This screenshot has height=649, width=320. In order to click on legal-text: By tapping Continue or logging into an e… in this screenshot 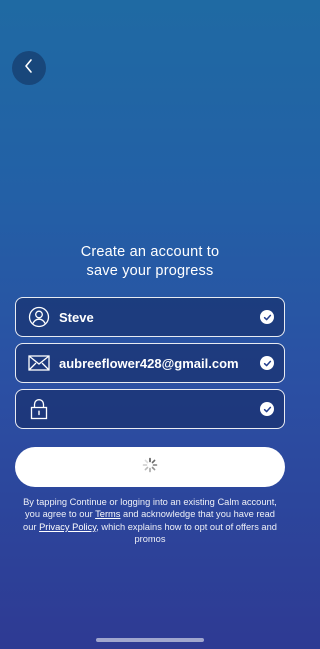, I will do `click(150, 521)`.